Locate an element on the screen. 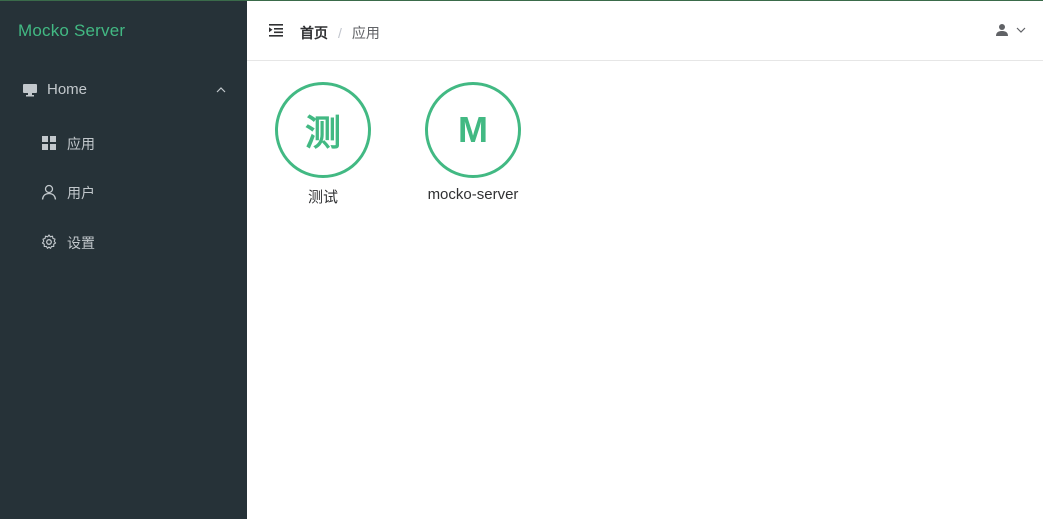 The width and height of the screenshot is (1043, 519). grid-icon is located at coordinates (49, 143).